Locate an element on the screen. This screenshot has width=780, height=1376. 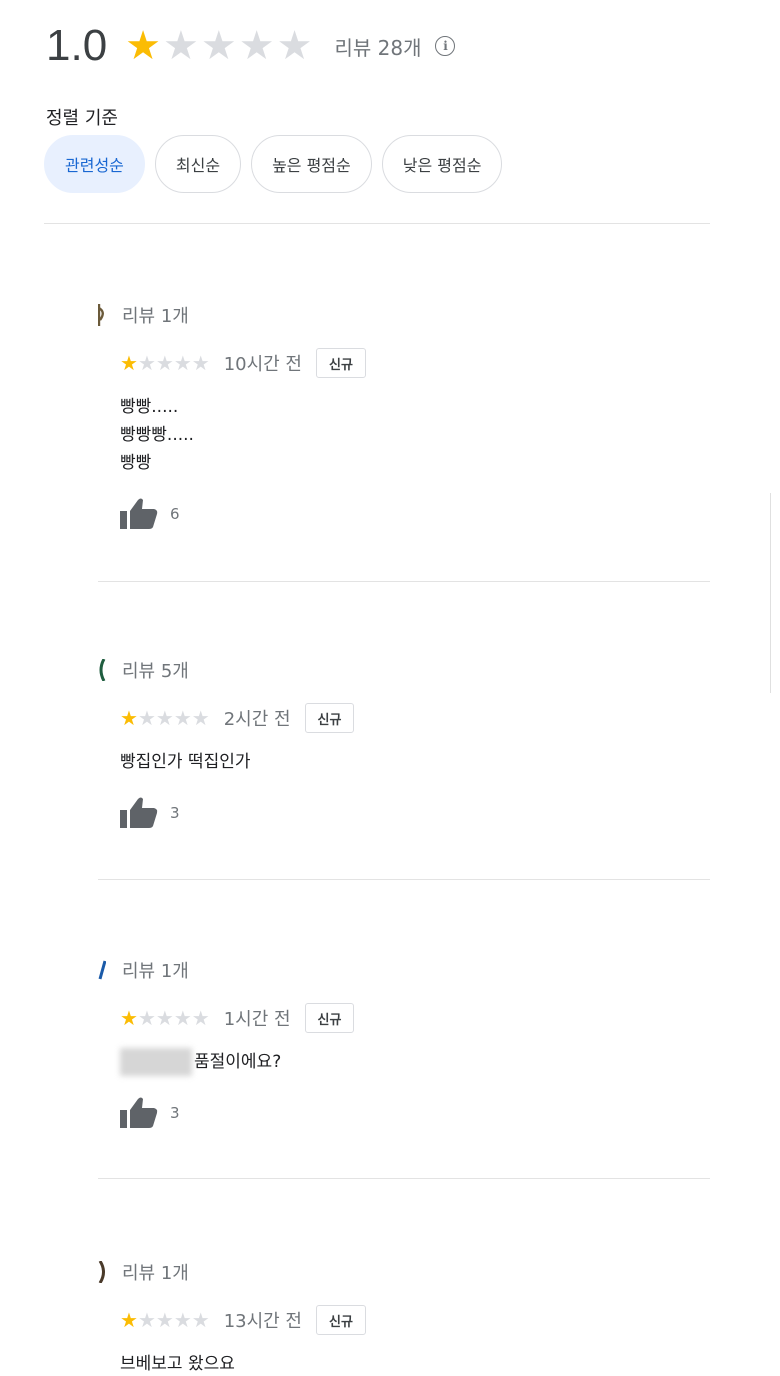
average-stars: ★ ★ ★ ★ ★ is located at coordinates (218, 46).